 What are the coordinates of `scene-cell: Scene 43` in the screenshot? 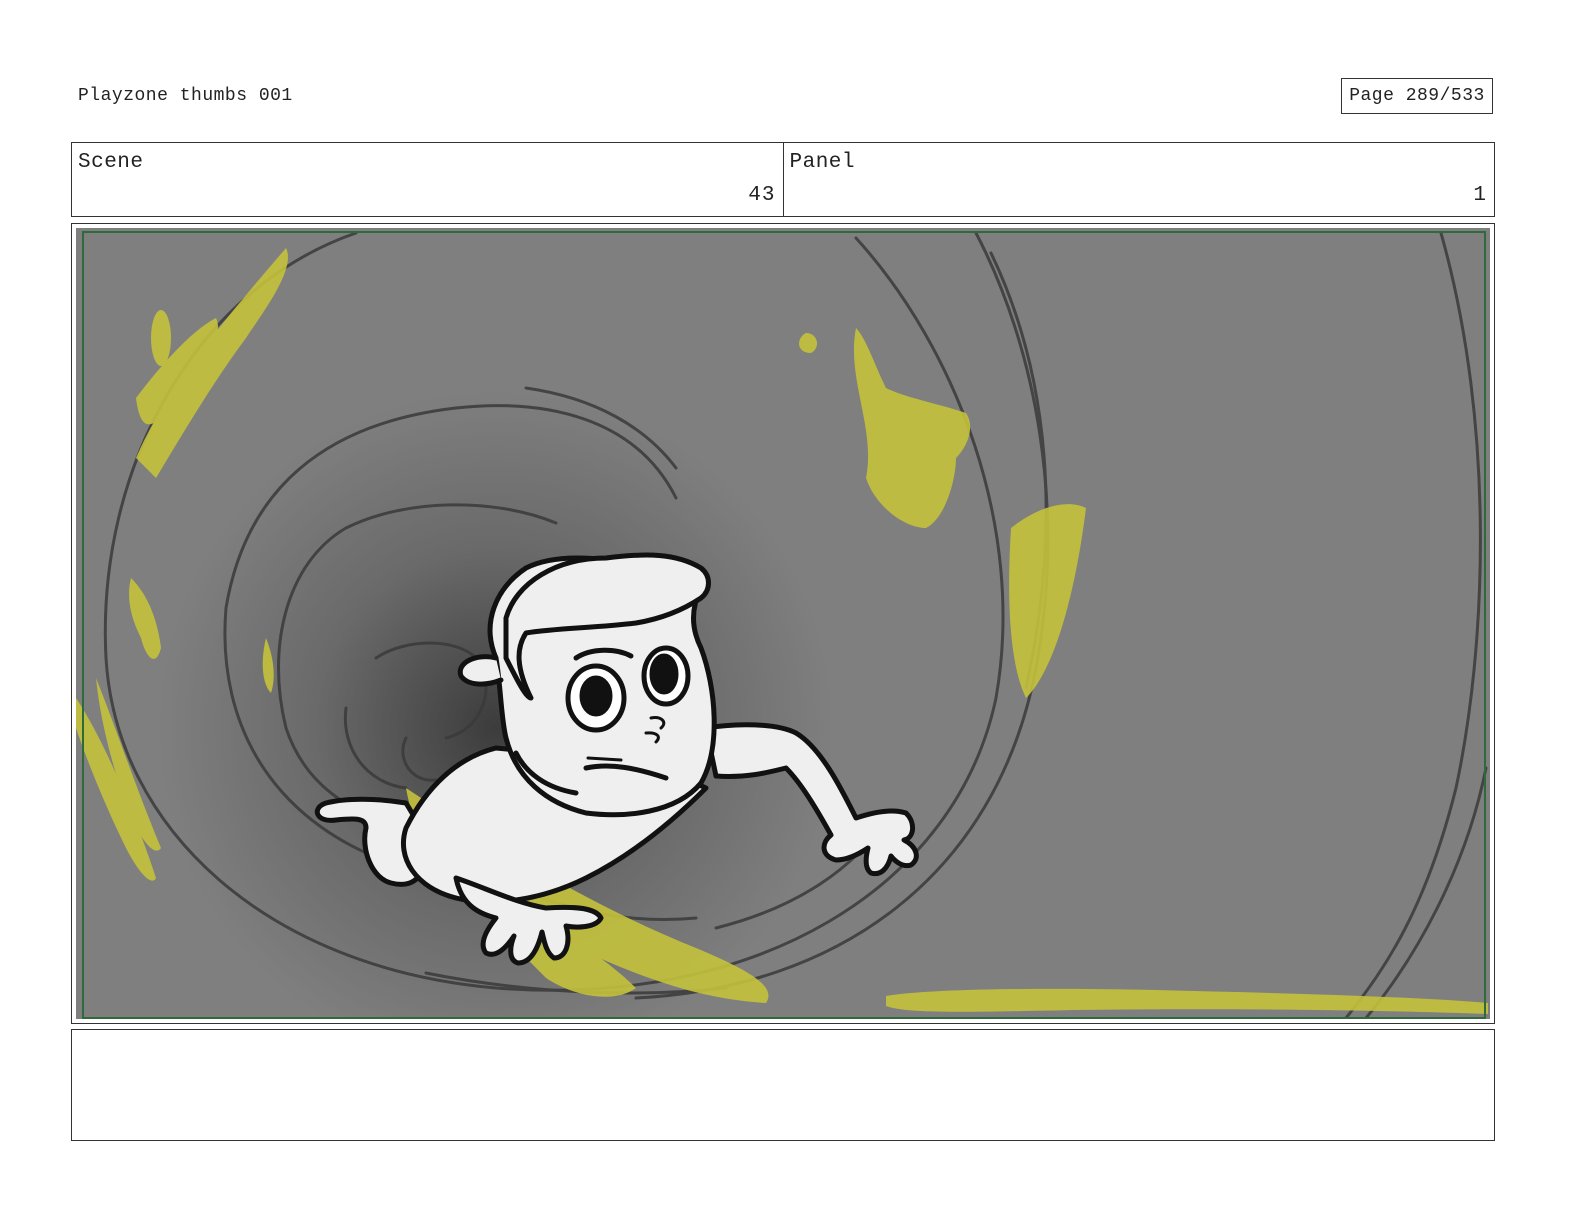 It's located at (427, 179).